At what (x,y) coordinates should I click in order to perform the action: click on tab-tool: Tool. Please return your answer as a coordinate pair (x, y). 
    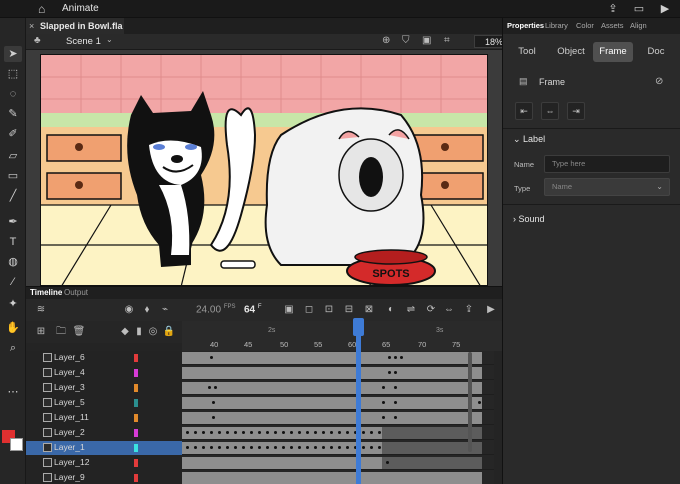
    Looking at the image, I should click on (527, 52).